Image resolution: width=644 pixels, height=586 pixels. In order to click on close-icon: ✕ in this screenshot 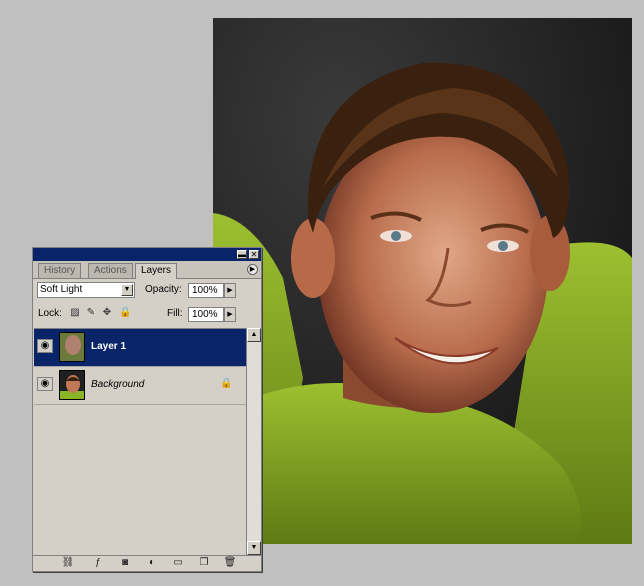, I will do `click(254, 254)`.